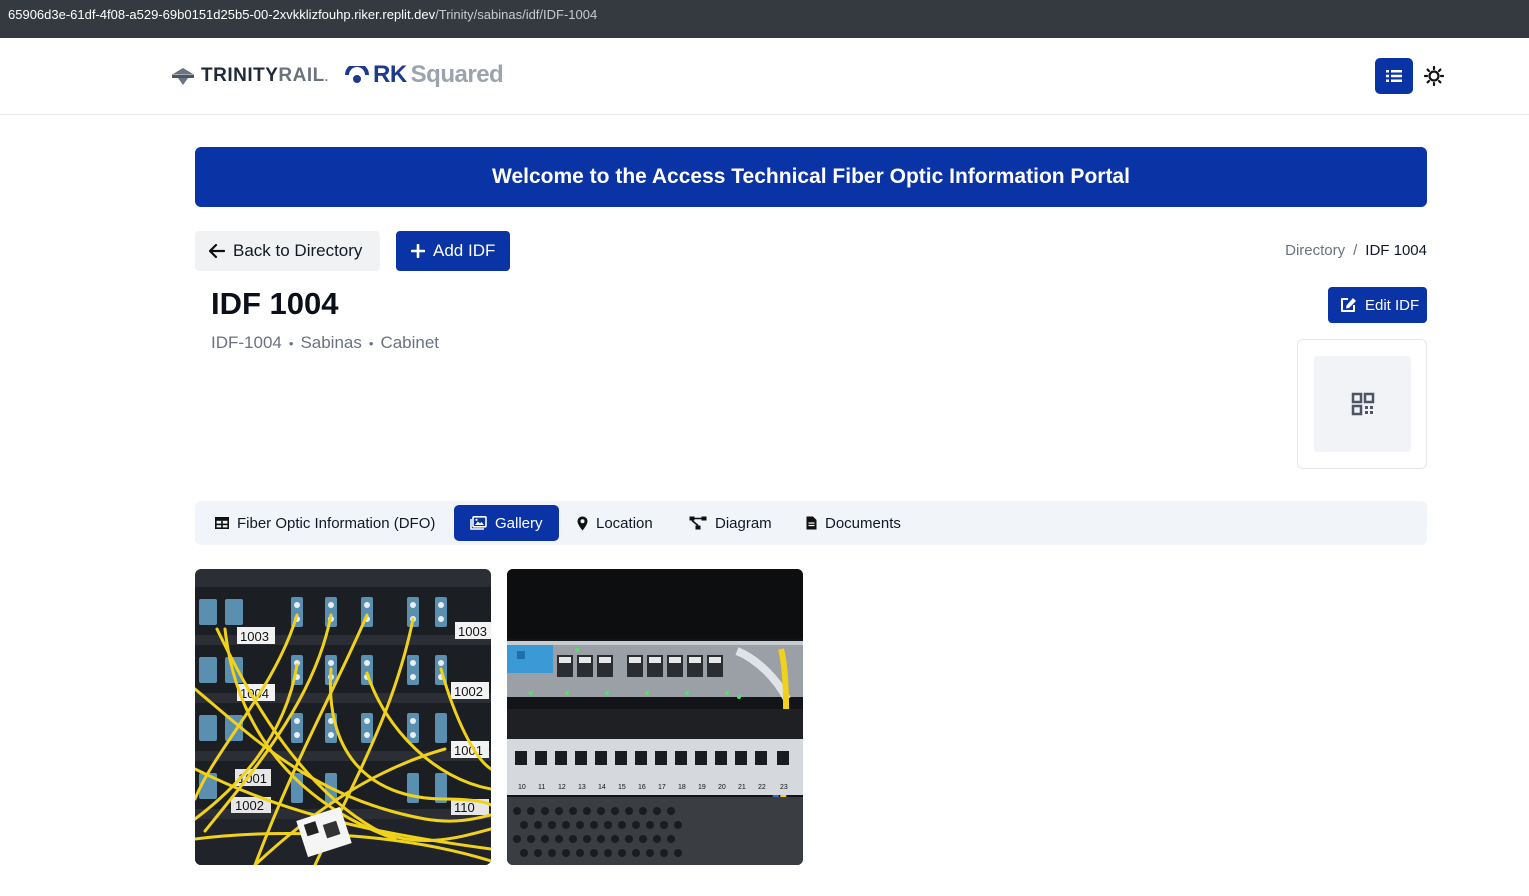 Image resolution: width=1529 pixels, height=896 pixels. I want to click on tab-fiber-optic-information: Fiber Optic Information (DFO), so click(325, 523).